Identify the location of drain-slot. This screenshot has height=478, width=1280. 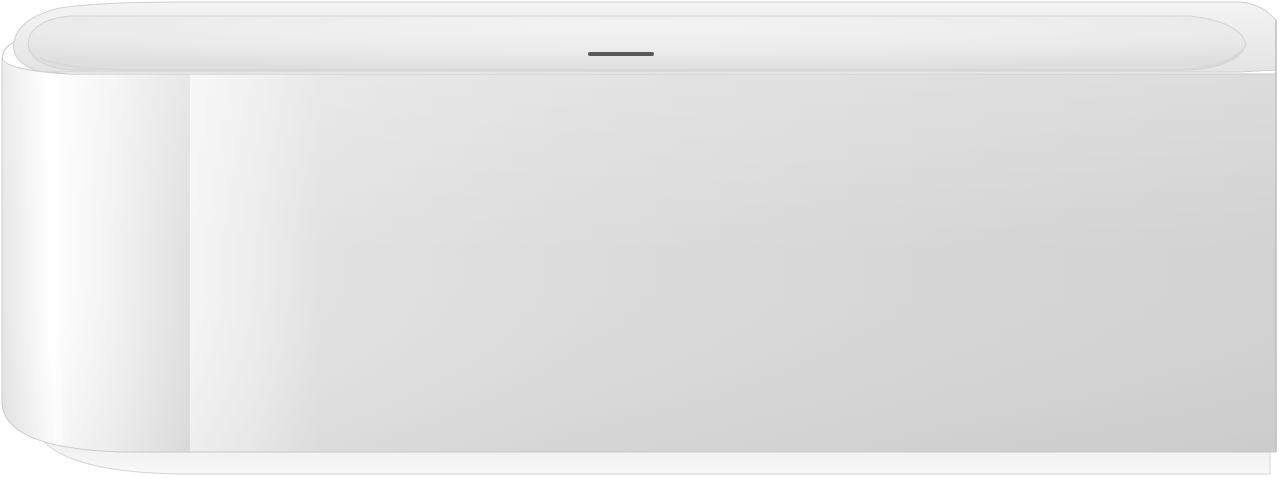
(621, 54).